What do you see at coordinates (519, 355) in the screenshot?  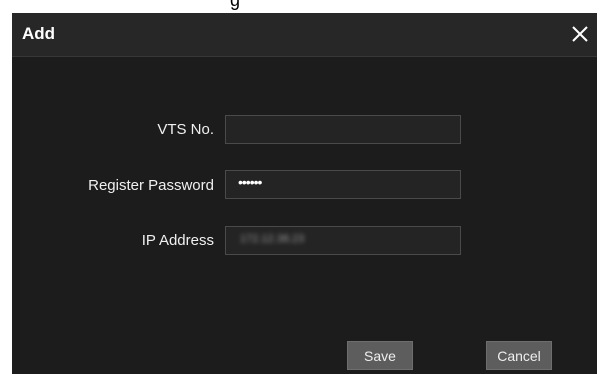 I see `cancel-button: Cancel` at bounding box center [519, 355].